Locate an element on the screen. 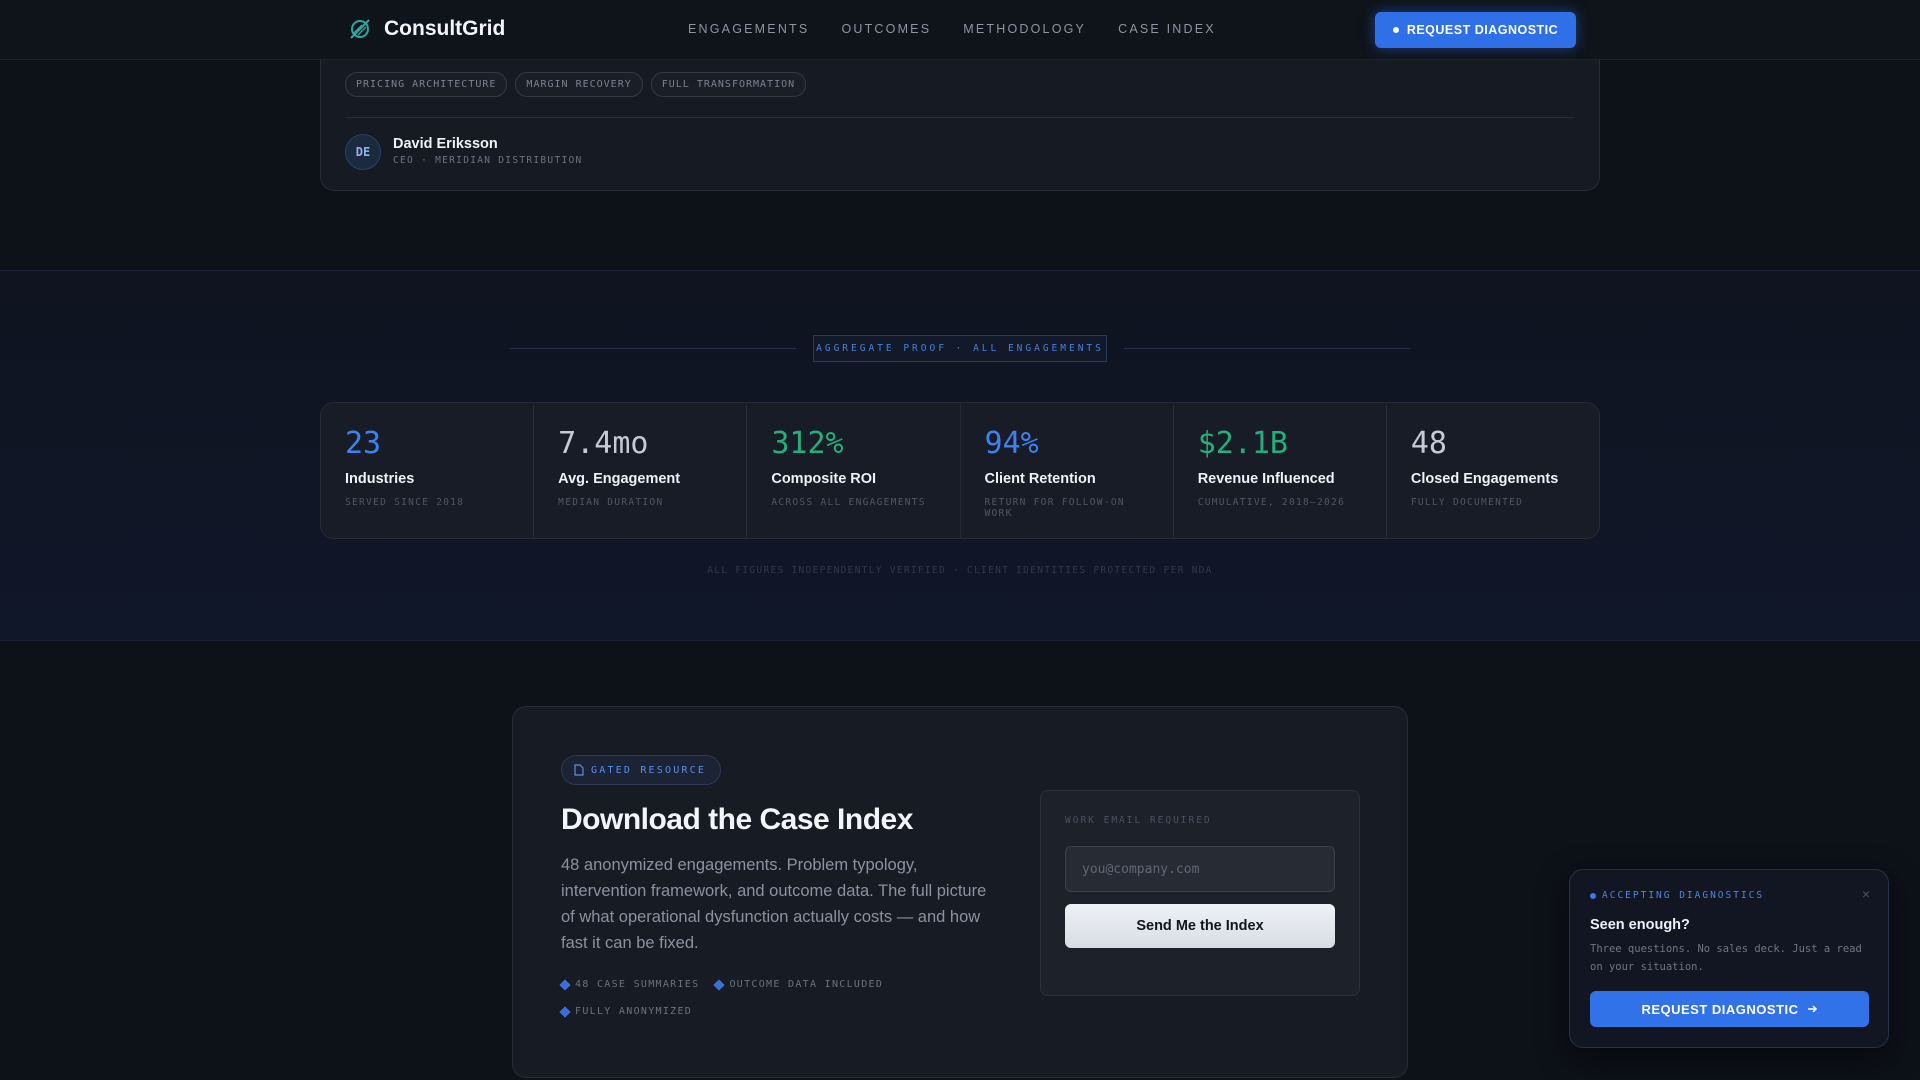  nav-link-engagements: ENGAGEMENTS is located at coordinates (748, 29).